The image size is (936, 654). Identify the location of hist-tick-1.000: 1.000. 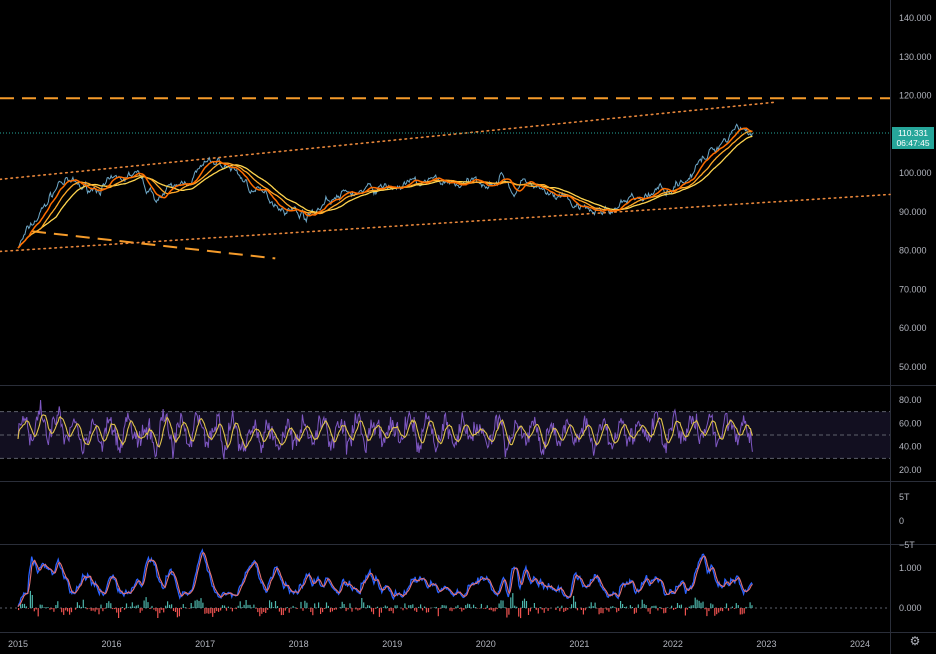
(910, 568).